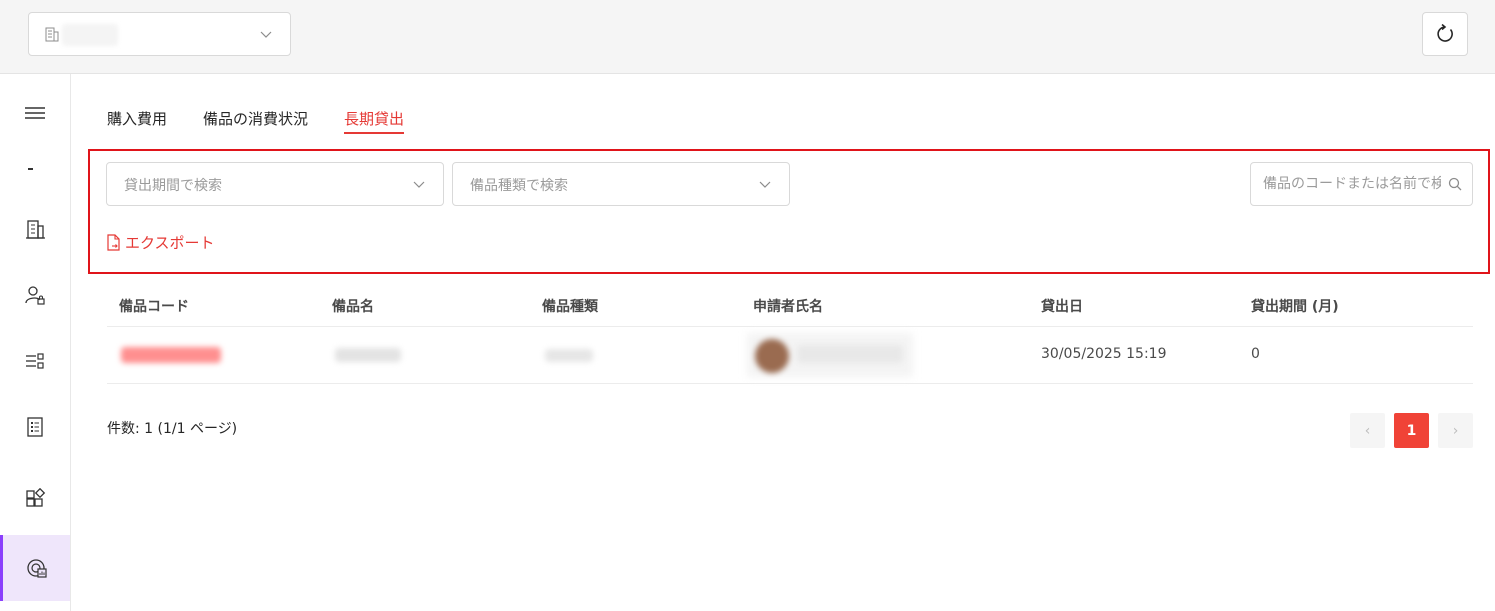 This screenshot has height=611, width=1495. I want to click on organization-name, so click(90, 35).